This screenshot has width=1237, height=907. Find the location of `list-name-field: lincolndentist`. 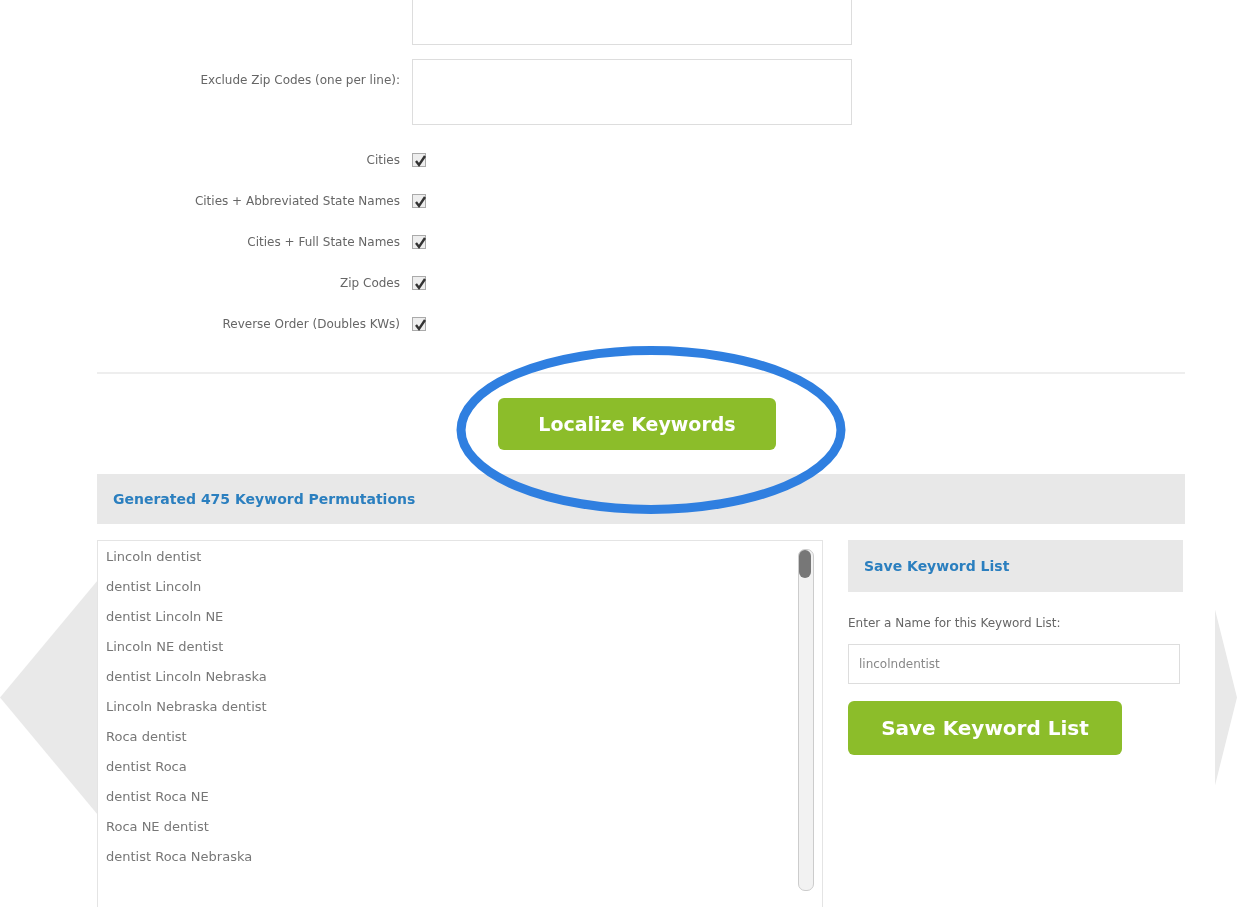

list-name-field: lincolndentist is located at coordinates (1014, 664).